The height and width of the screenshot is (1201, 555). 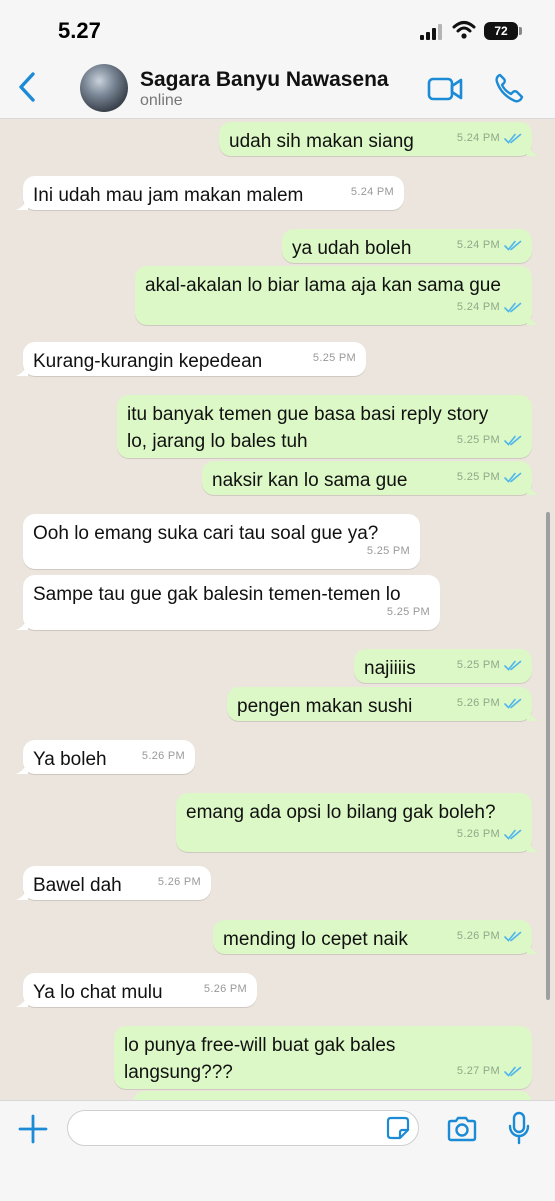 What do you see at coordinates (332, 1095) in the screenshot?
I see `outgoing-message` at bounding box center [332, 1095].